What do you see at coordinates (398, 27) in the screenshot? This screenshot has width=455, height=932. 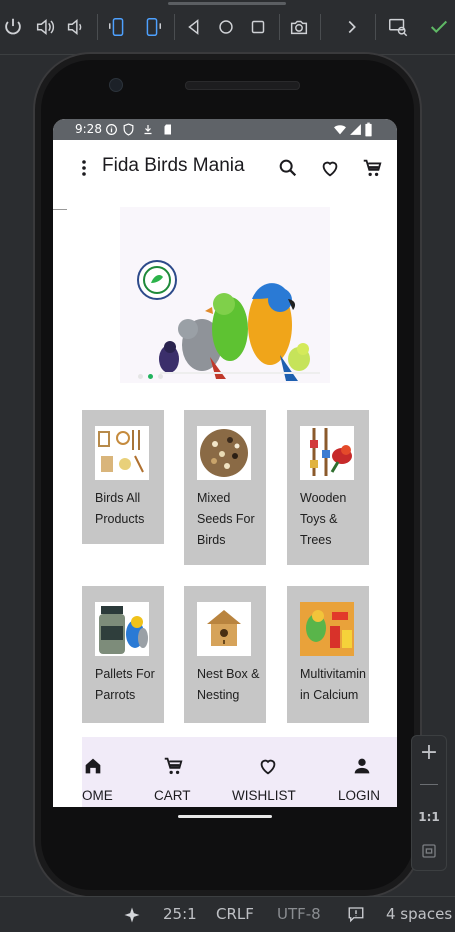 I see `device-inspector-icon` at bounding box center [398, 27].